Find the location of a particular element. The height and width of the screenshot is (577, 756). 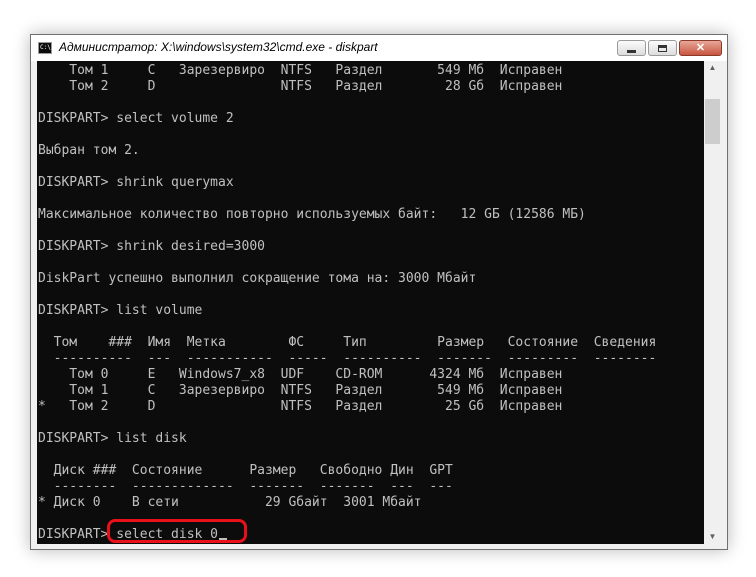

console-line: Выбран том 2. is located at coordinates (89, 150).